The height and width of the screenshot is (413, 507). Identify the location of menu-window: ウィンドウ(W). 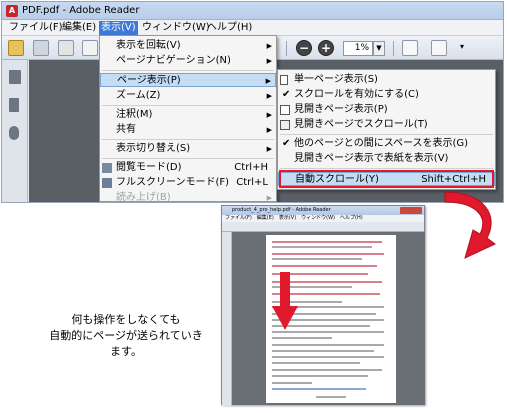
(176, 28).